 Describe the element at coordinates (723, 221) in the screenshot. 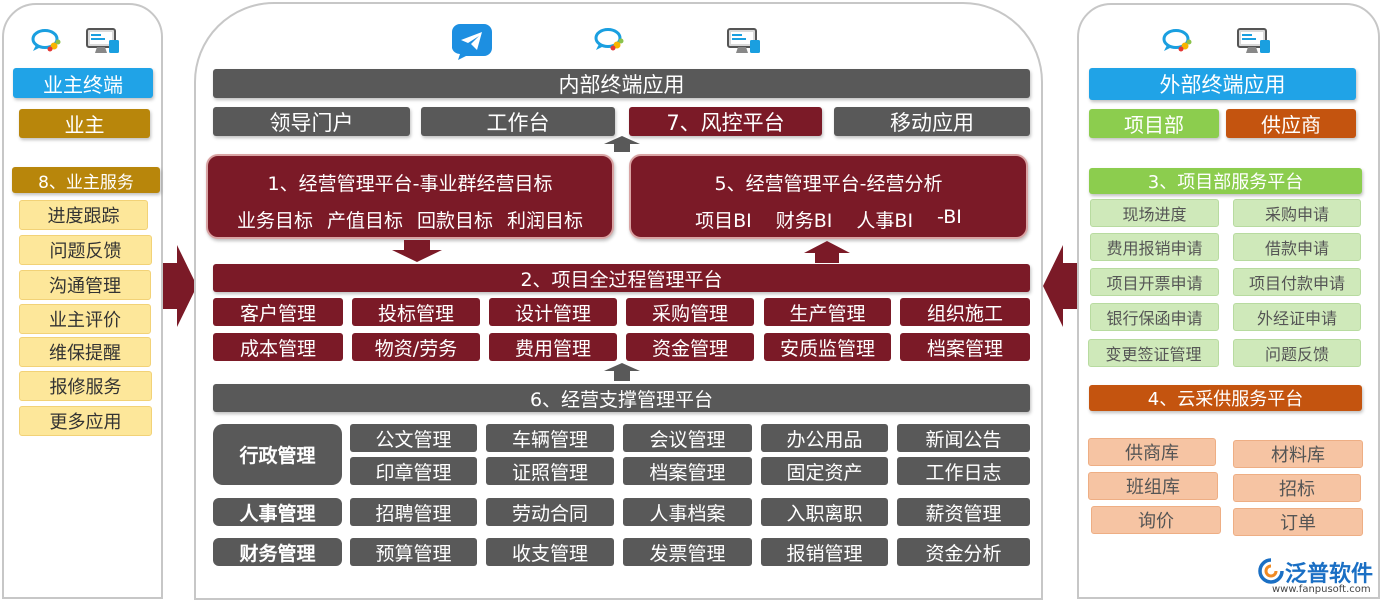

I see `bi-project: 项目BI` at that location.